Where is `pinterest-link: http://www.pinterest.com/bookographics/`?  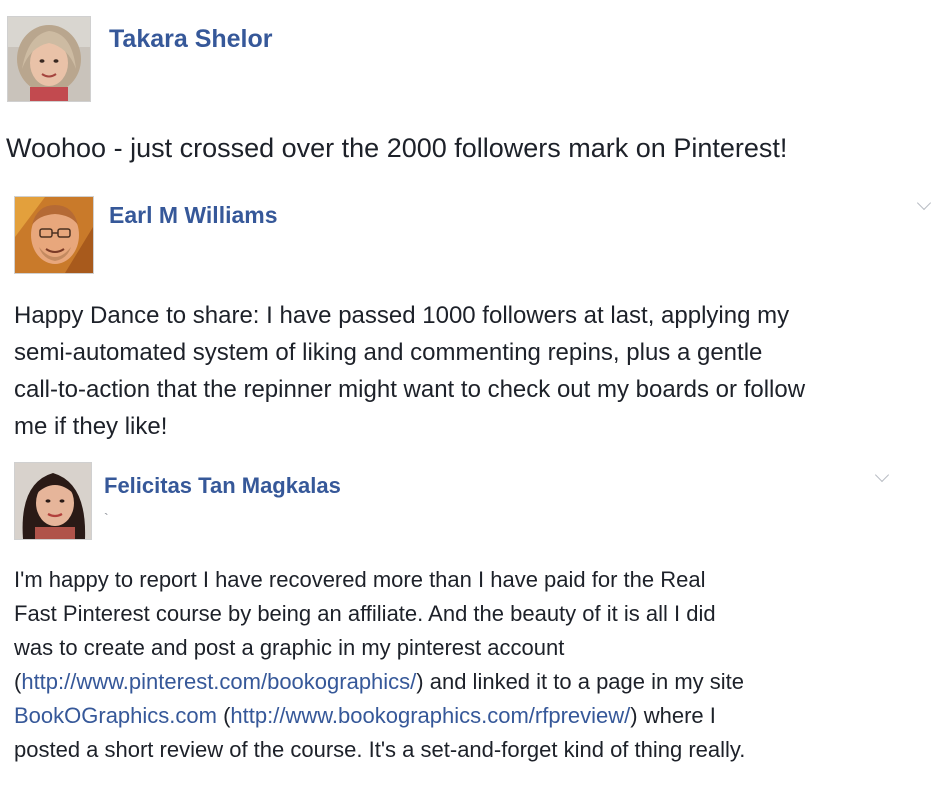
pinterest-link: http://www.pinterest.com/bookographics/ is located at coordinates (218, 681).